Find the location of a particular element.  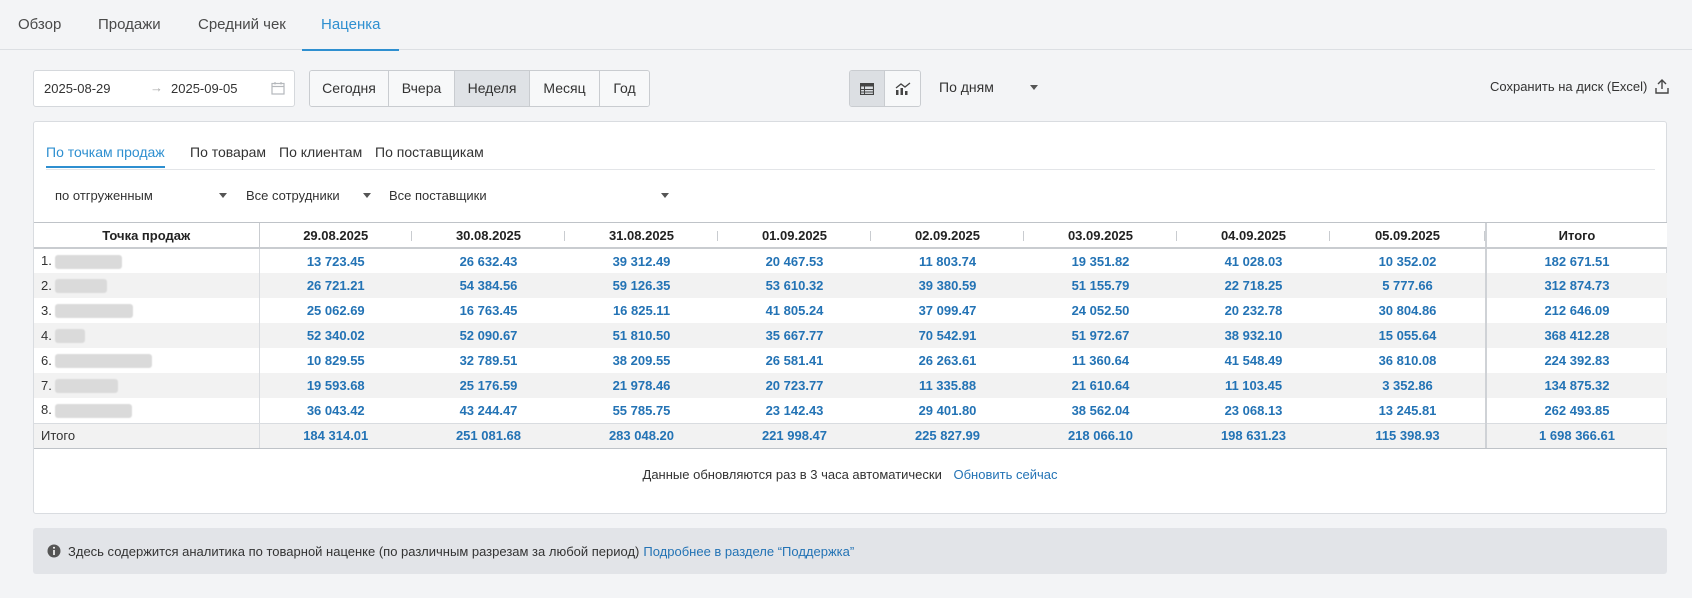

calendar-icon is located at coordinates (278, 88).